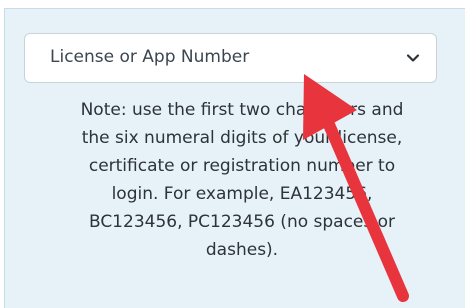 Image resolution: width=465 pixels, height=308 pixels. I want to click on note-line: certificate or registration number to, so click(242, 166).